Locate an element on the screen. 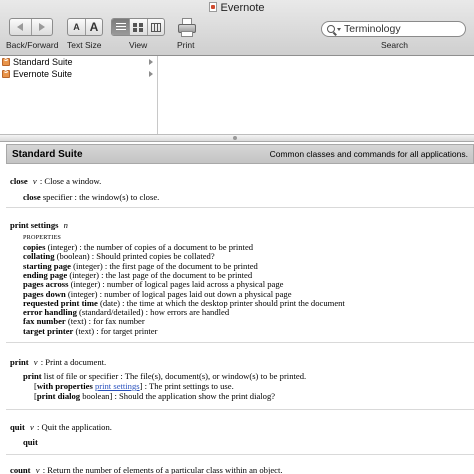 The image size is (474, 474). browser-item-label: Standard Suite is located at coordinates (43, 62).